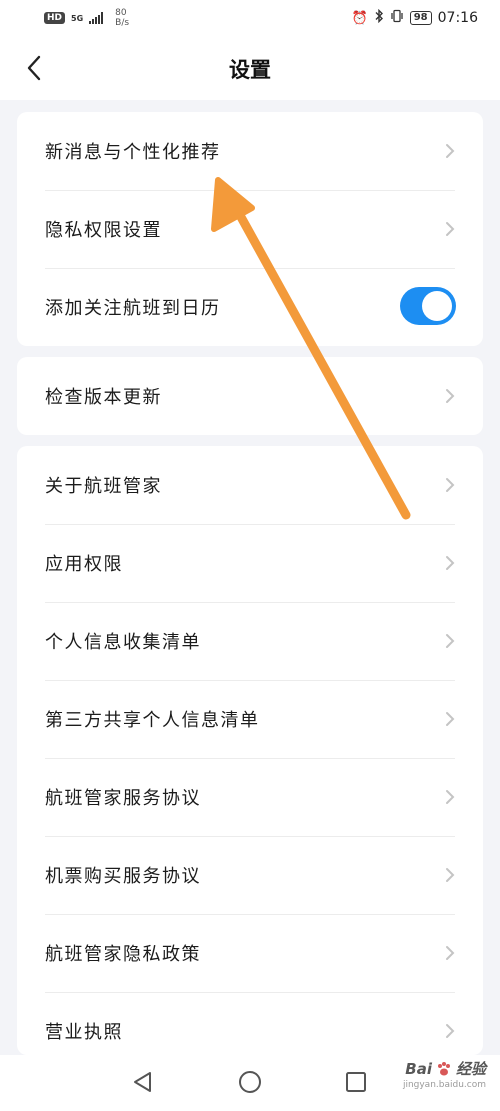 The height and width of the screenshot is (1111, 500). What do you see at coordinates (444, 1085) in the screenshot?
I see `watermark-url: jingyan.baidu.com` at bounding box center [444, 1085].